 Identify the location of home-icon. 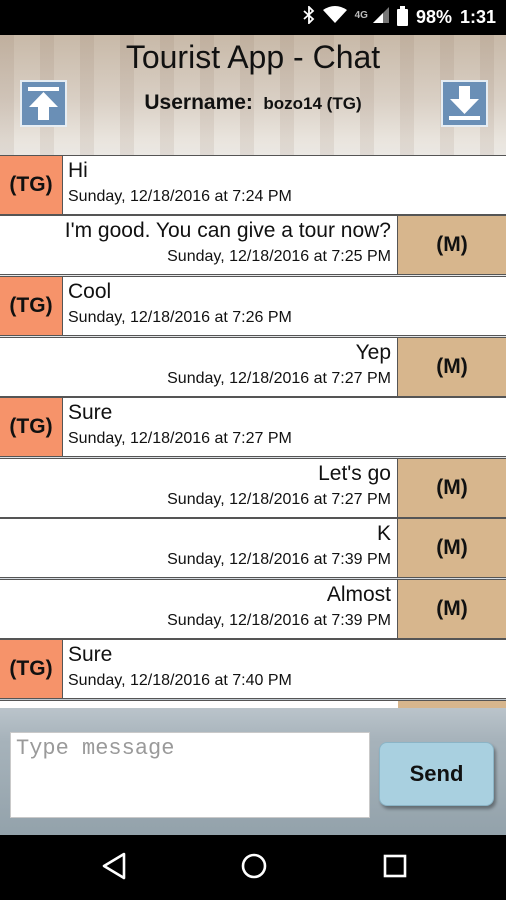
(254, 866).